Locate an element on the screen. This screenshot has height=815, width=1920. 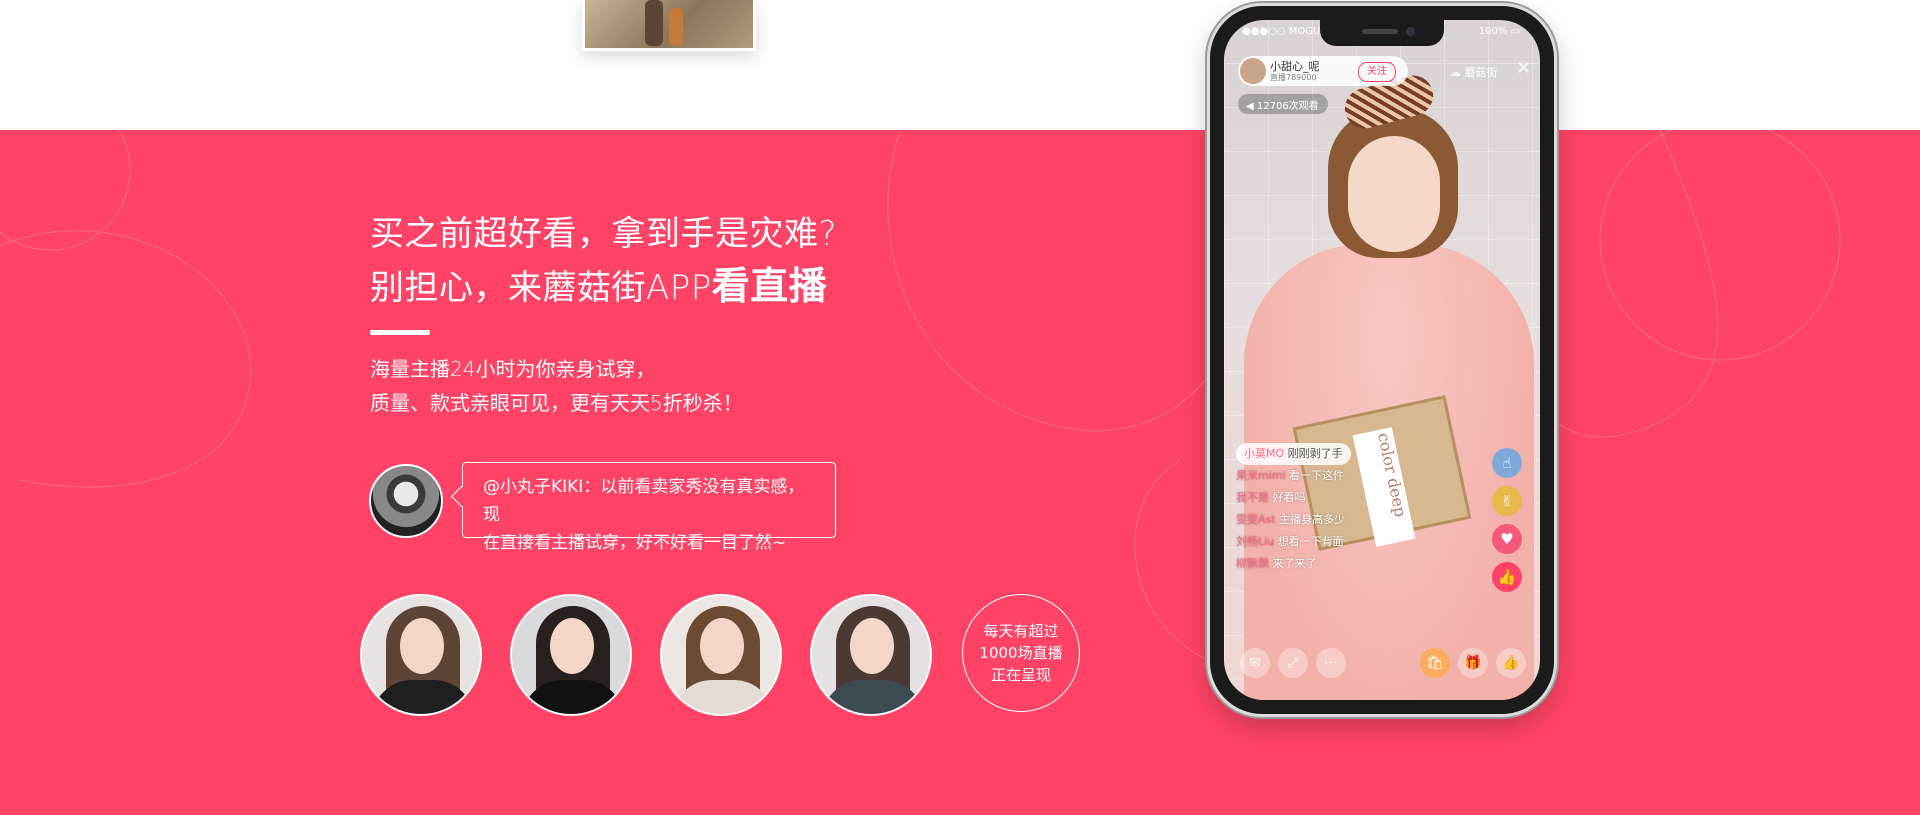
gift-icon: 🎁 is located at coordinates (1473, 663).